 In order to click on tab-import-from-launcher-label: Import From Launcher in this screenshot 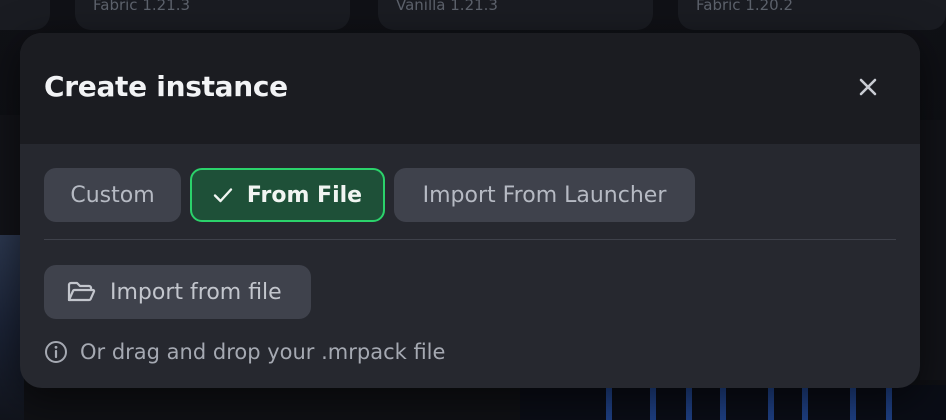, I will do `click(544, 195)`.